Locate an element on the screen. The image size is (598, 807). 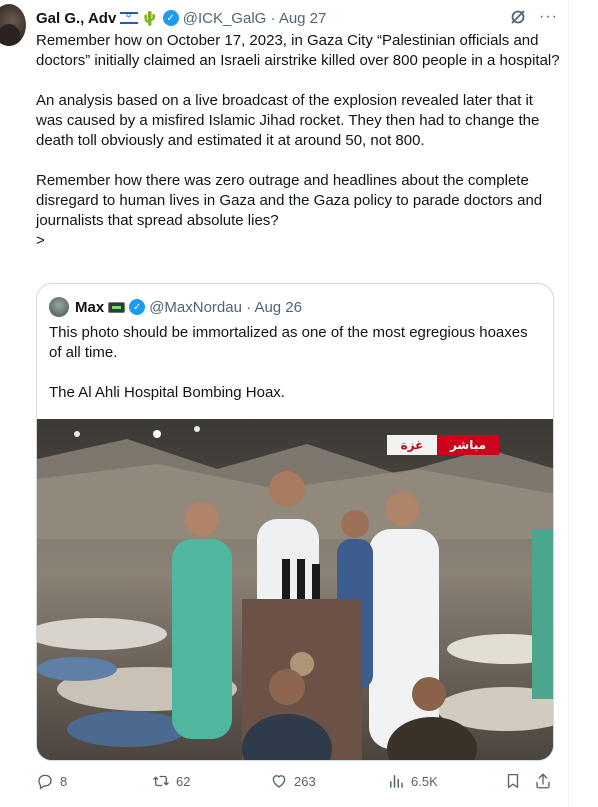
location-badge: غزة is located at coordinates (412, 445).